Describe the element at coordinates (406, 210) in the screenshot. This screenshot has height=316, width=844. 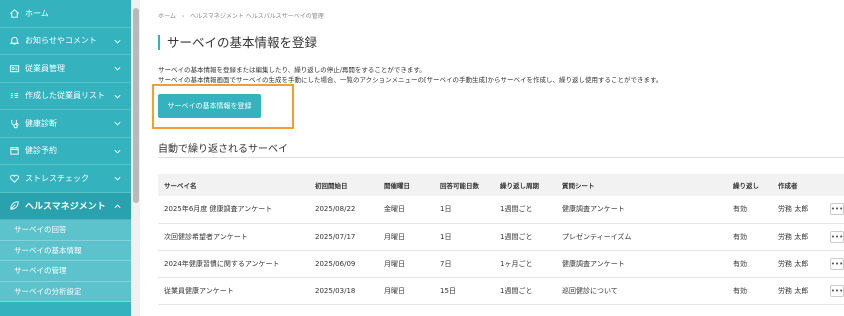
I see `weekday: 金曜日` at that location.